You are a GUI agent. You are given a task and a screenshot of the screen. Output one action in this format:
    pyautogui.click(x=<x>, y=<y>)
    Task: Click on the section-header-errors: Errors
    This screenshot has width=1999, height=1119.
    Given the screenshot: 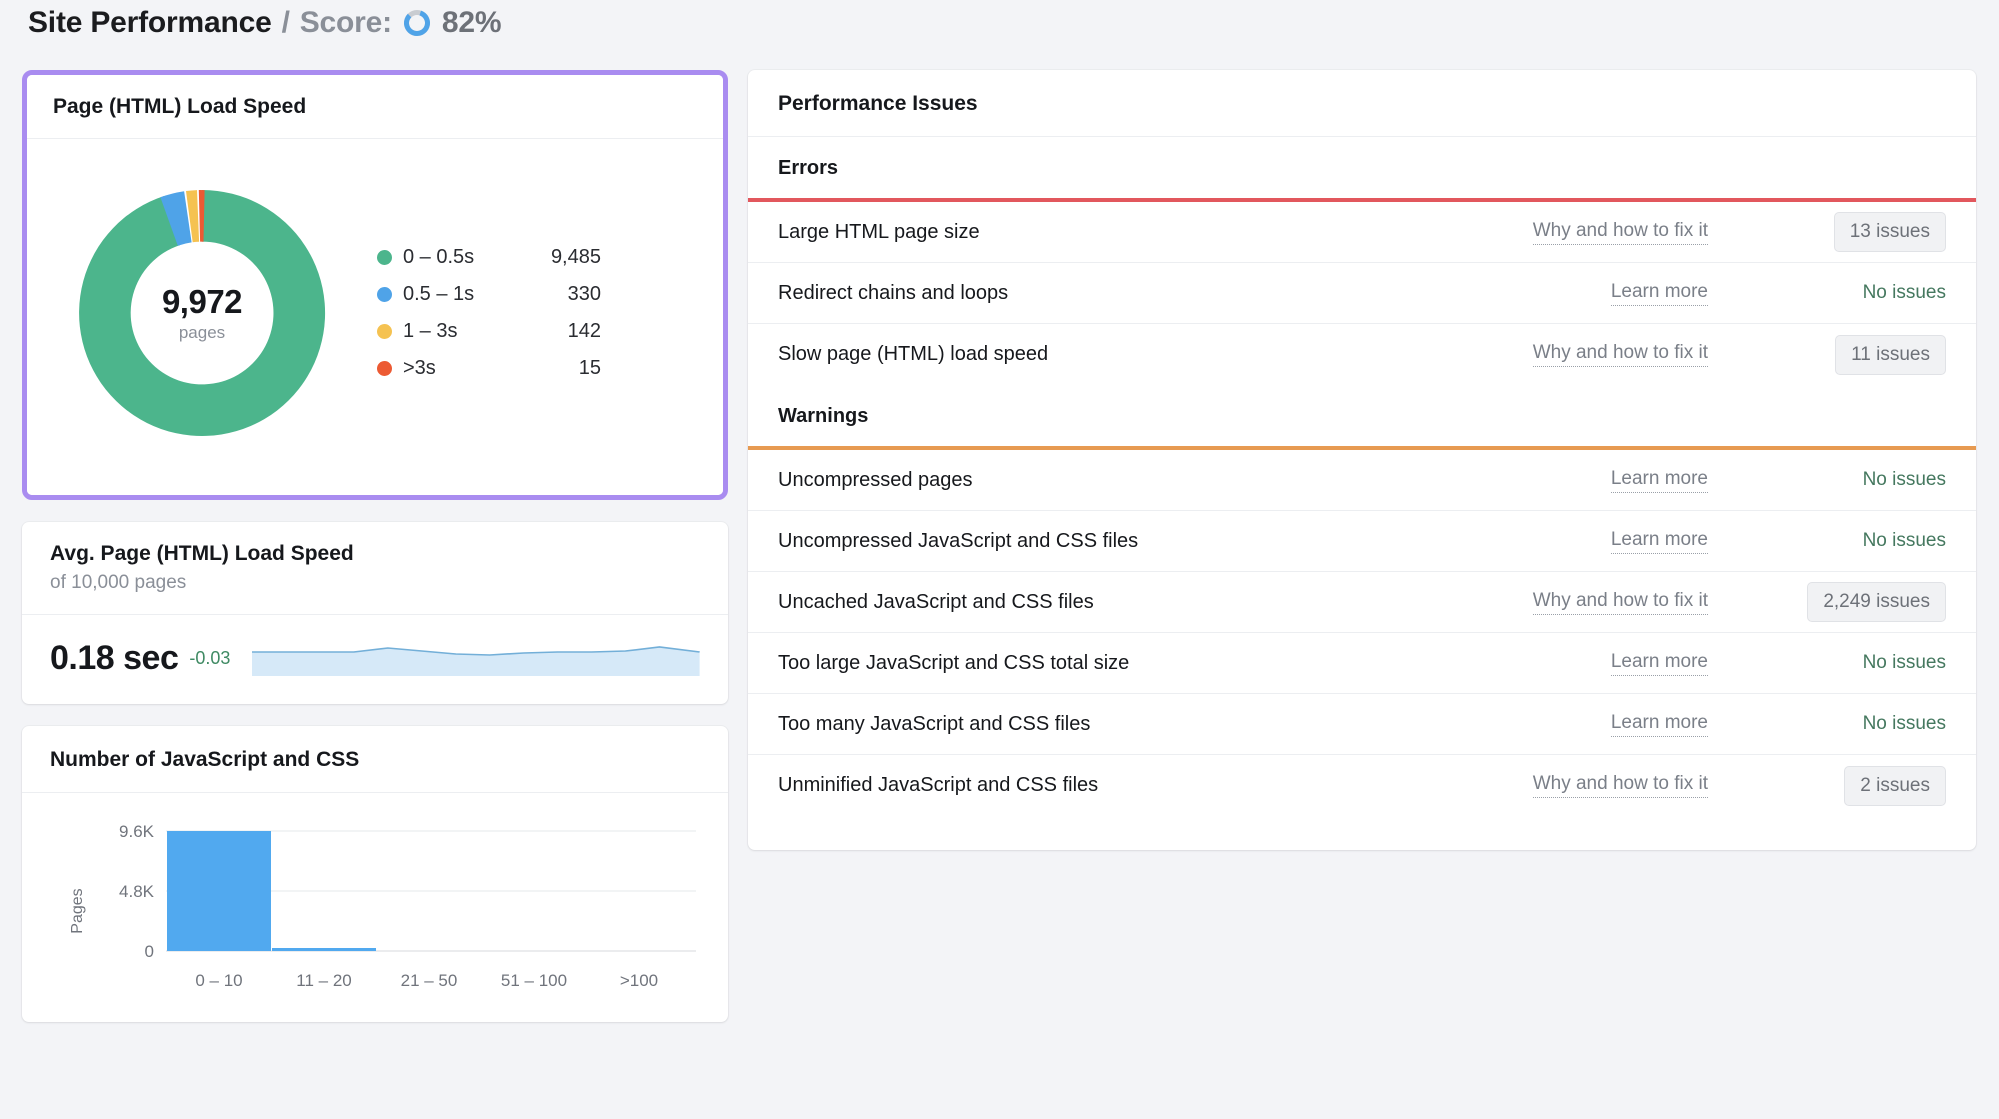 What is the action you would take?
    pyautogui.click(x=808, y=168)
    